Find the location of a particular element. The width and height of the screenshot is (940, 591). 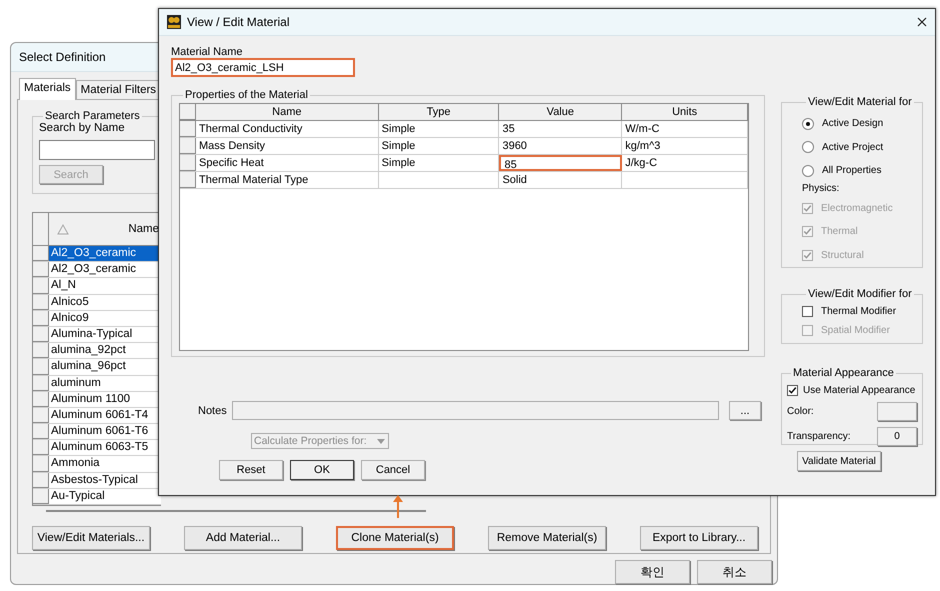

group-title: Search Parameters is located at coordinates (92, 116).